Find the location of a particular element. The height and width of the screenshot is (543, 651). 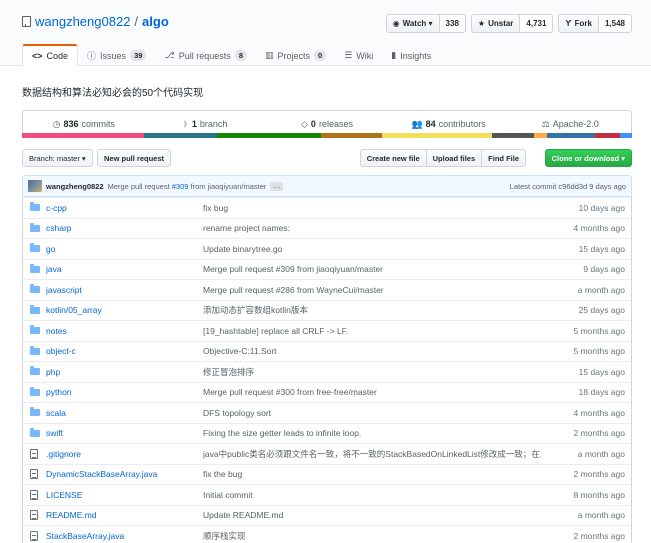

commit-pr-link: #309 is located at coordinates (180, 186).